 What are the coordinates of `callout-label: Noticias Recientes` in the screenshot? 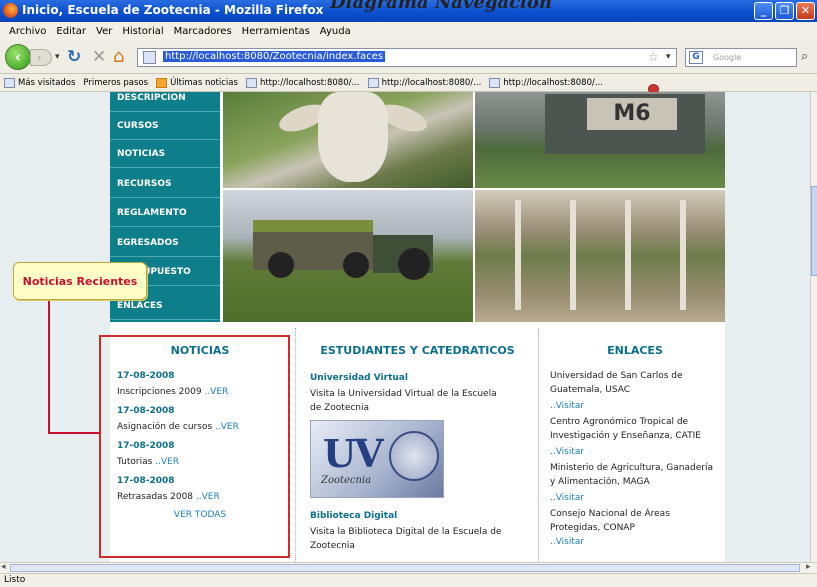 It's located at (80, 281).